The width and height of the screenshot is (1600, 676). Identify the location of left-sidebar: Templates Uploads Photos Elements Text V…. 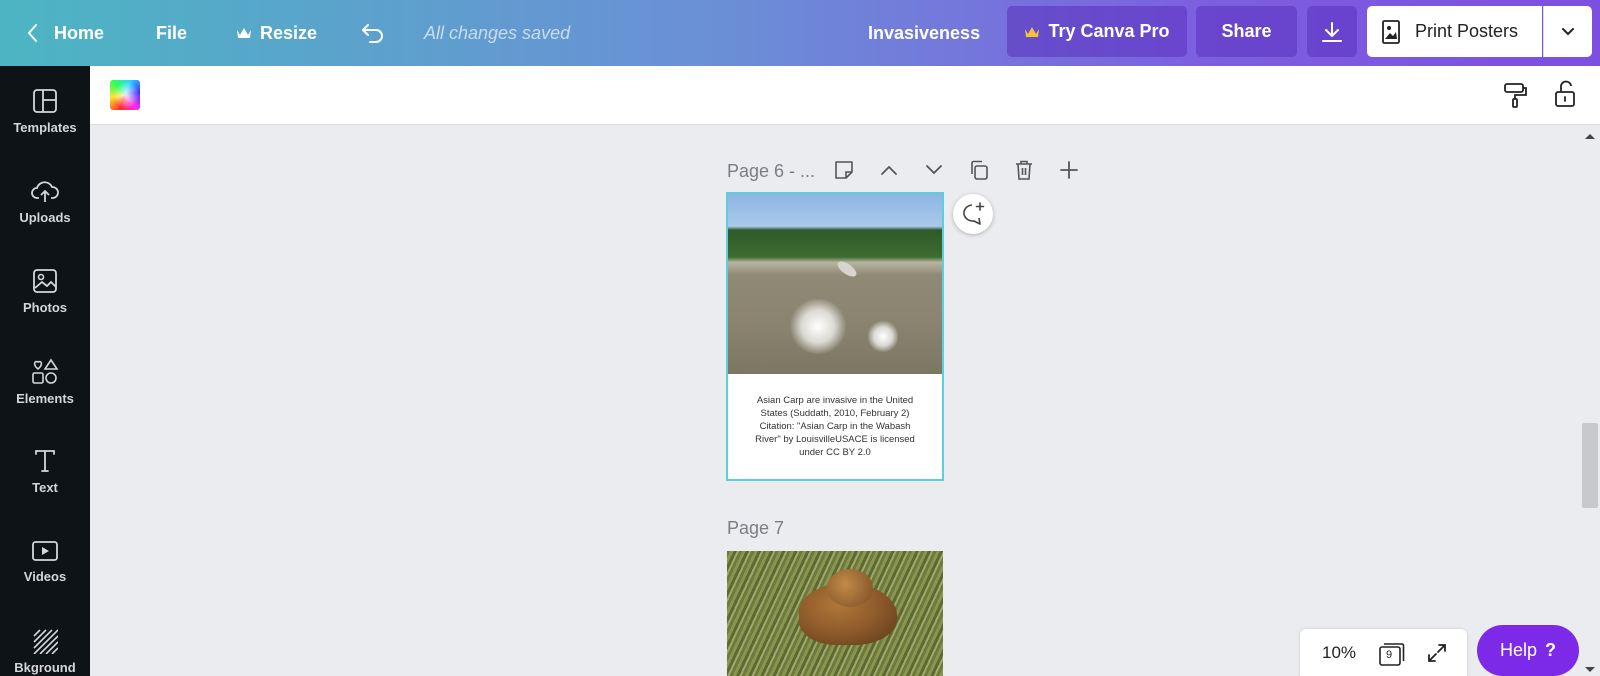
(45, 371).